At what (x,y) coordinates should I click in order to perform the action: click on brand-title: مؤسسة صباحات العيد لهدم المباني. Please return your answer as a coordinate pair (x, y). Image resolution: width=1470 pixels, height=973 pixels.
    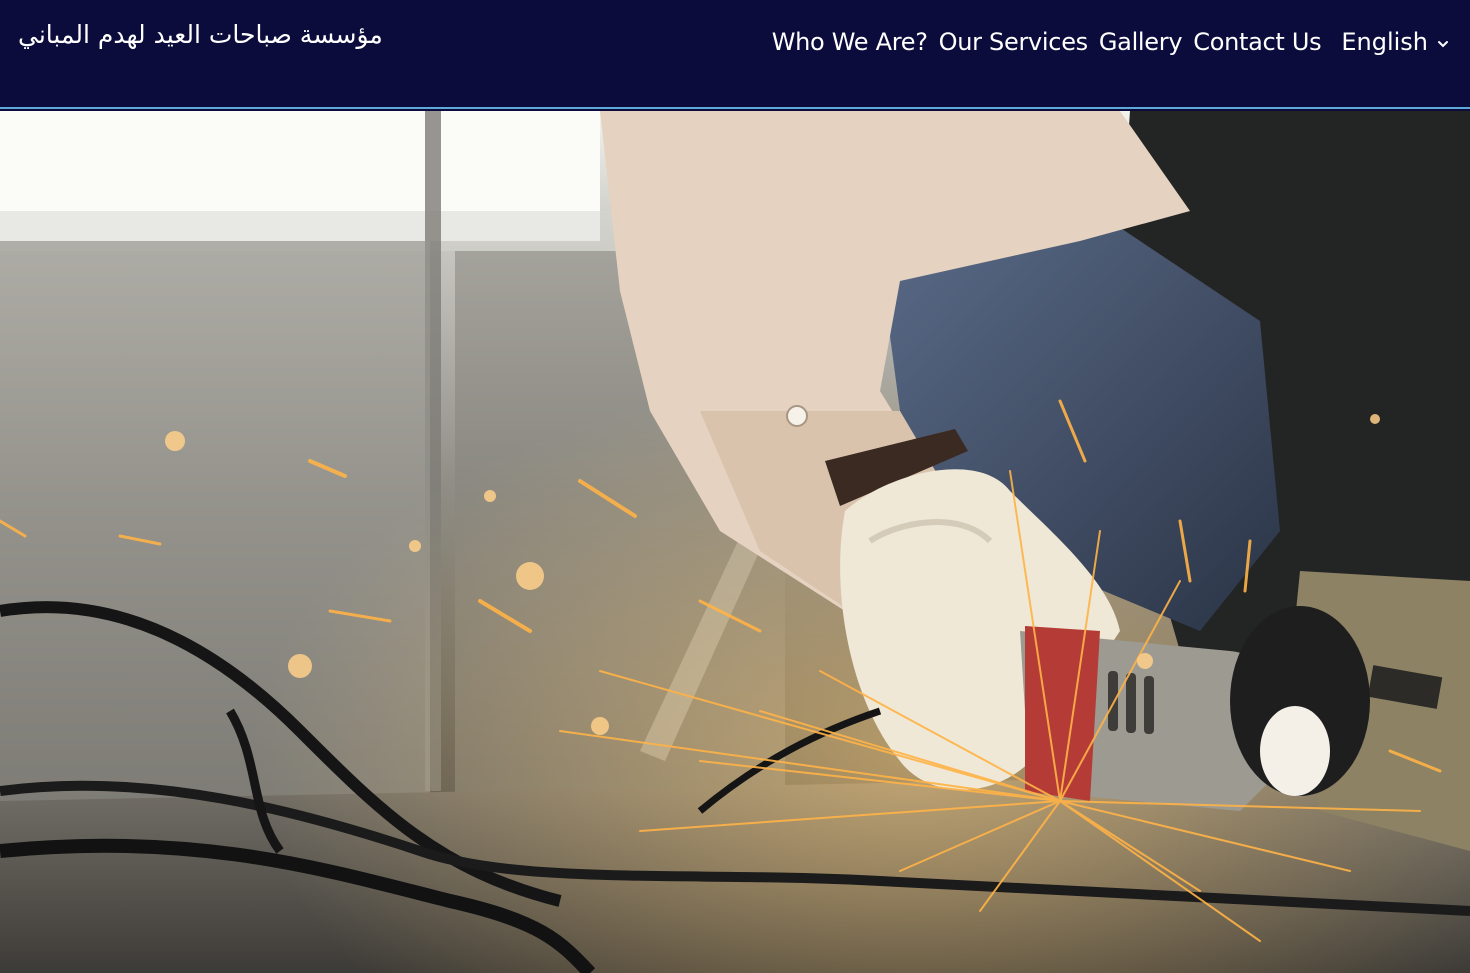
    Looking at the image, I should click on (200, 34).